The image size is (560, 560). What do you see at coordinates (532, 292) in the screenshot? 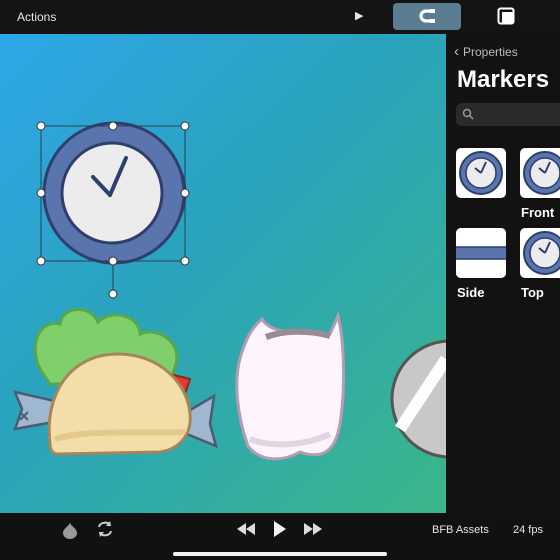
I see `thumb-label-top: Top` at bounding box center [532, 292].